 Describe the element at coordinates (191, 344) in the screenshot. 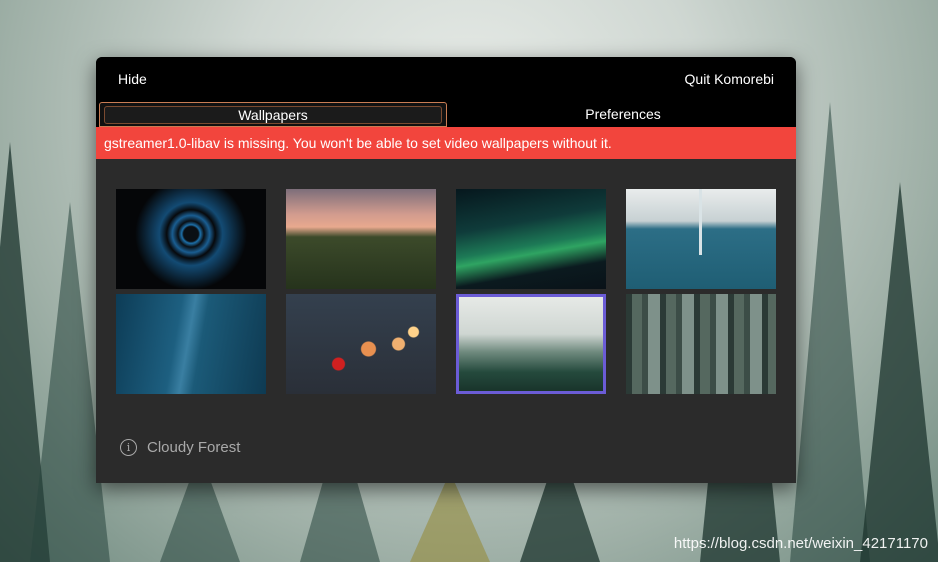

I see `wallpaper-thumb-blue-waves` at that location.